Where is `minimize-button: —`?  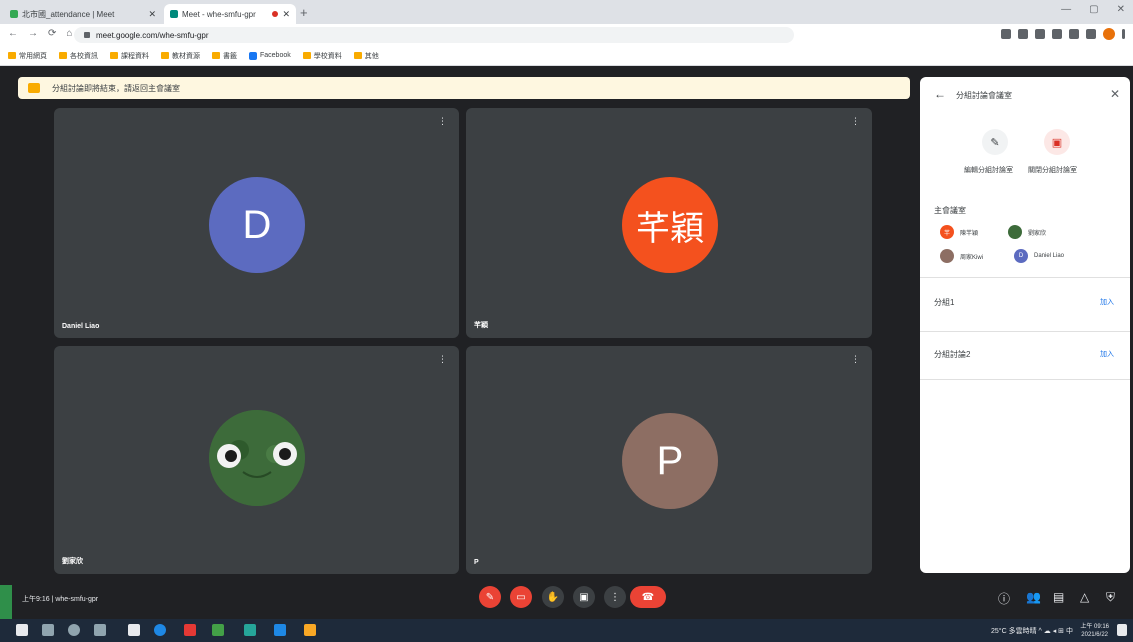
minimize-button: — is located at coordinates (1066, 9).